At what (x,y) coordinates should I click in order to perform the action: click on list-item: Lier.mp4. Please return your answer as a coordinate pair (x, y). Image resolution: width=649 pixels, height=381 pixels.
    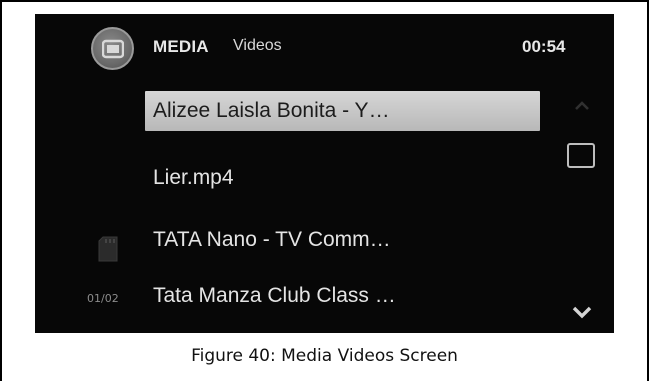
    Looking at the image, I should click on (345, 178).